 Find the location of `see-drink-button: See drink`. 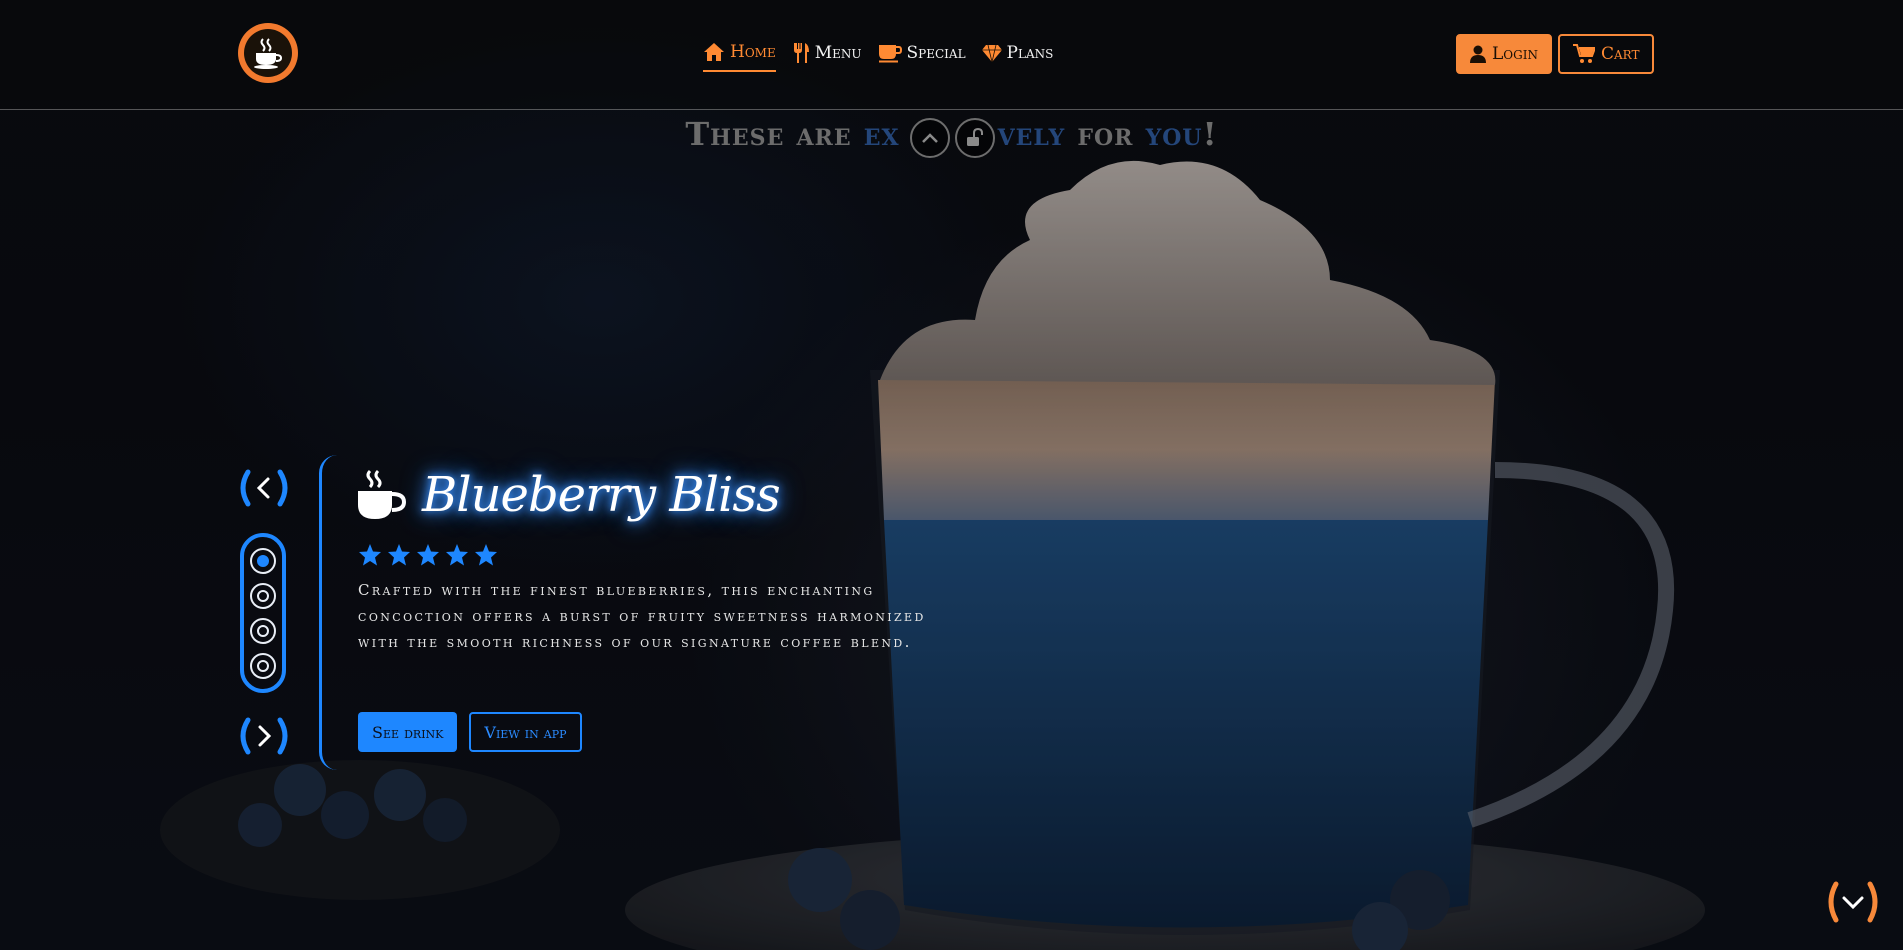

see-drink-button: See drink is located at coordinates (408, 732).